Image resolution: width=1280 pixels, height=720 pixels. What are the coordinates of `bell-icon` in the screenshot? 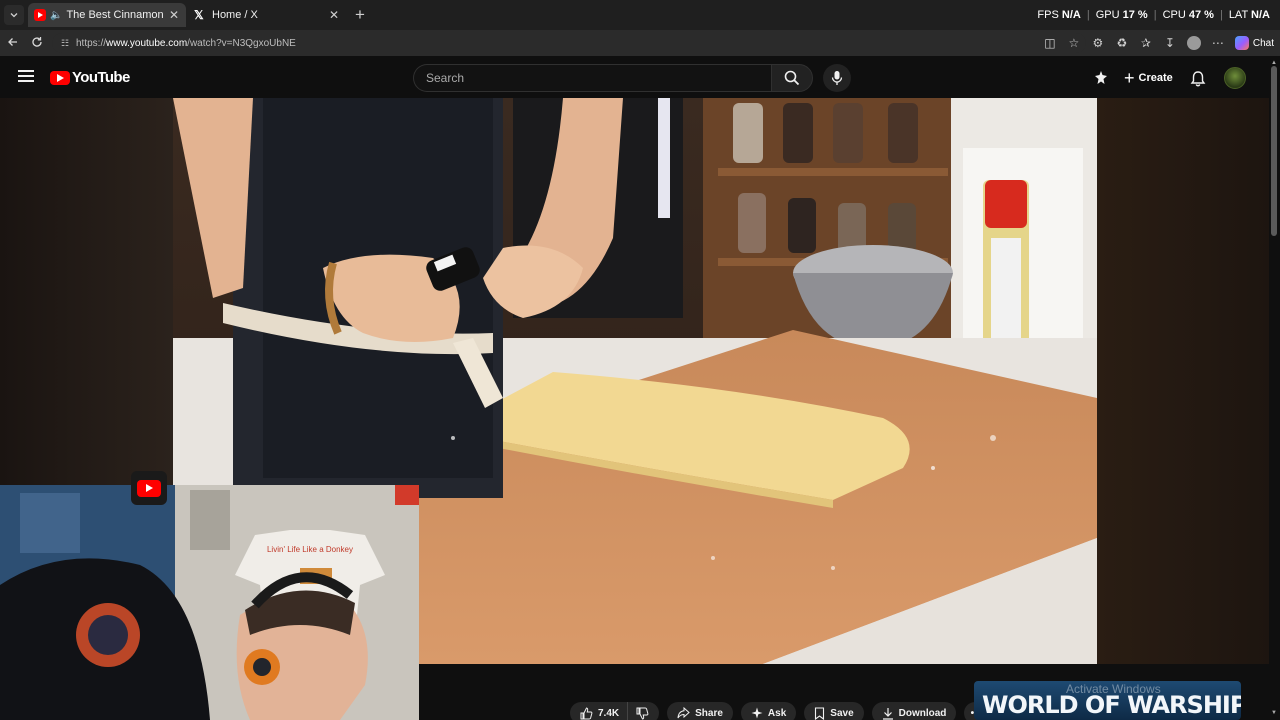 It's located at (1198, 78).